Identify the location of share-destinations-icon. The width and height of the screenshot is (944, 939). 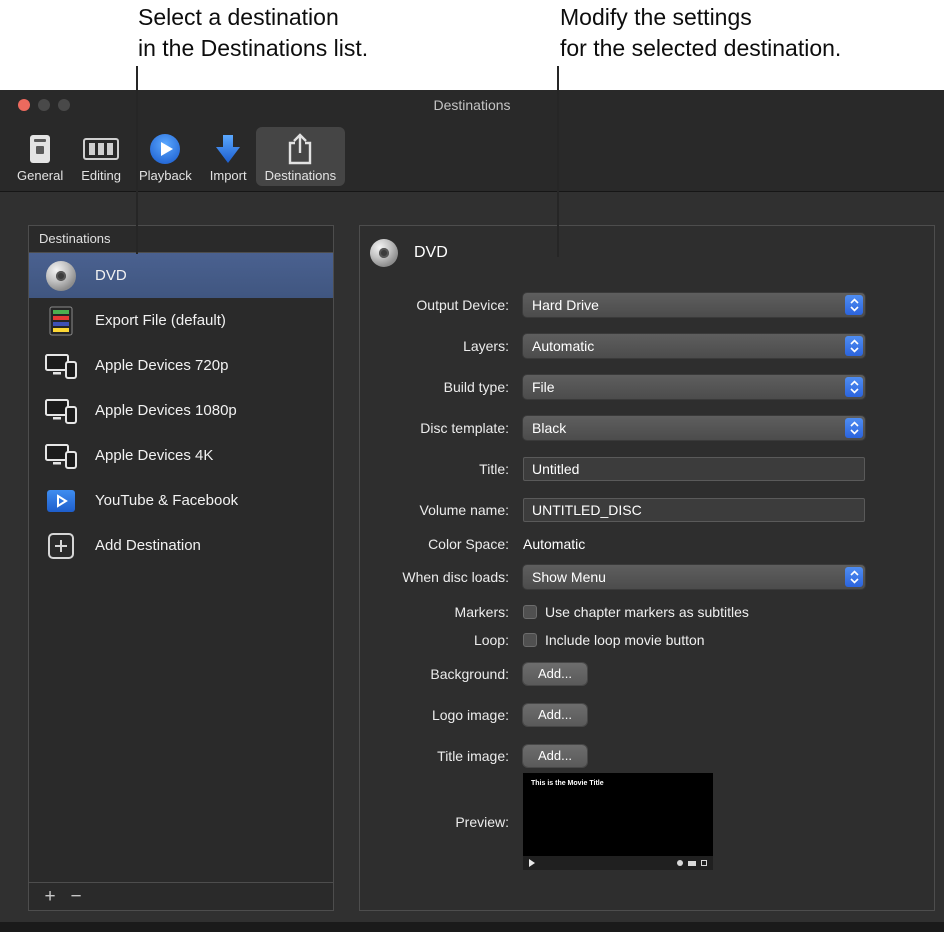
(300, 149).